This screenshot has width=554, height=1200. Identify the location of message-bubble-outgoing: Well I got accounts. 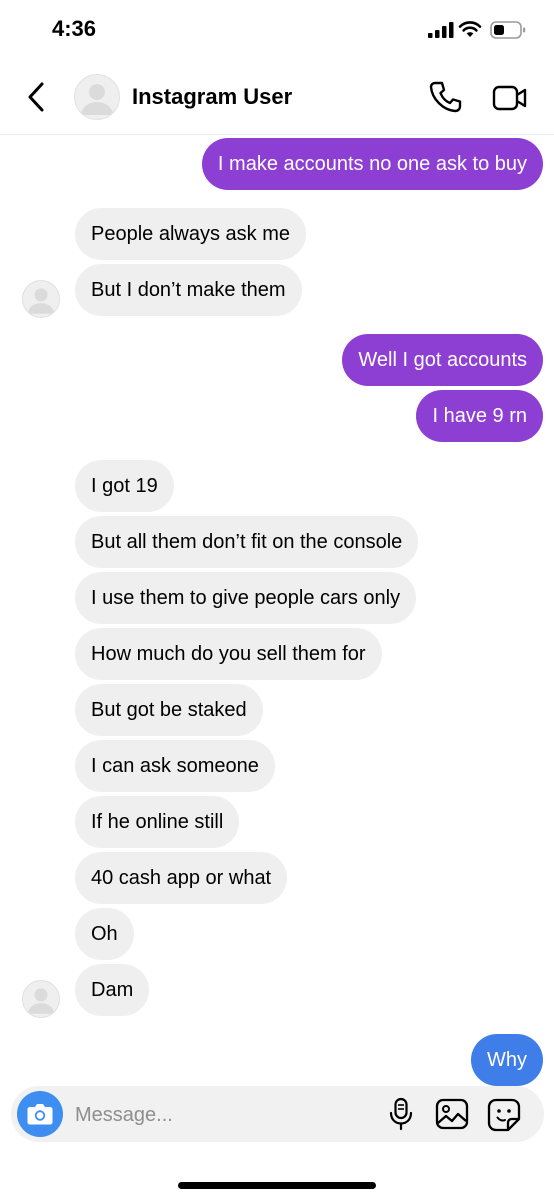
(442, 360).